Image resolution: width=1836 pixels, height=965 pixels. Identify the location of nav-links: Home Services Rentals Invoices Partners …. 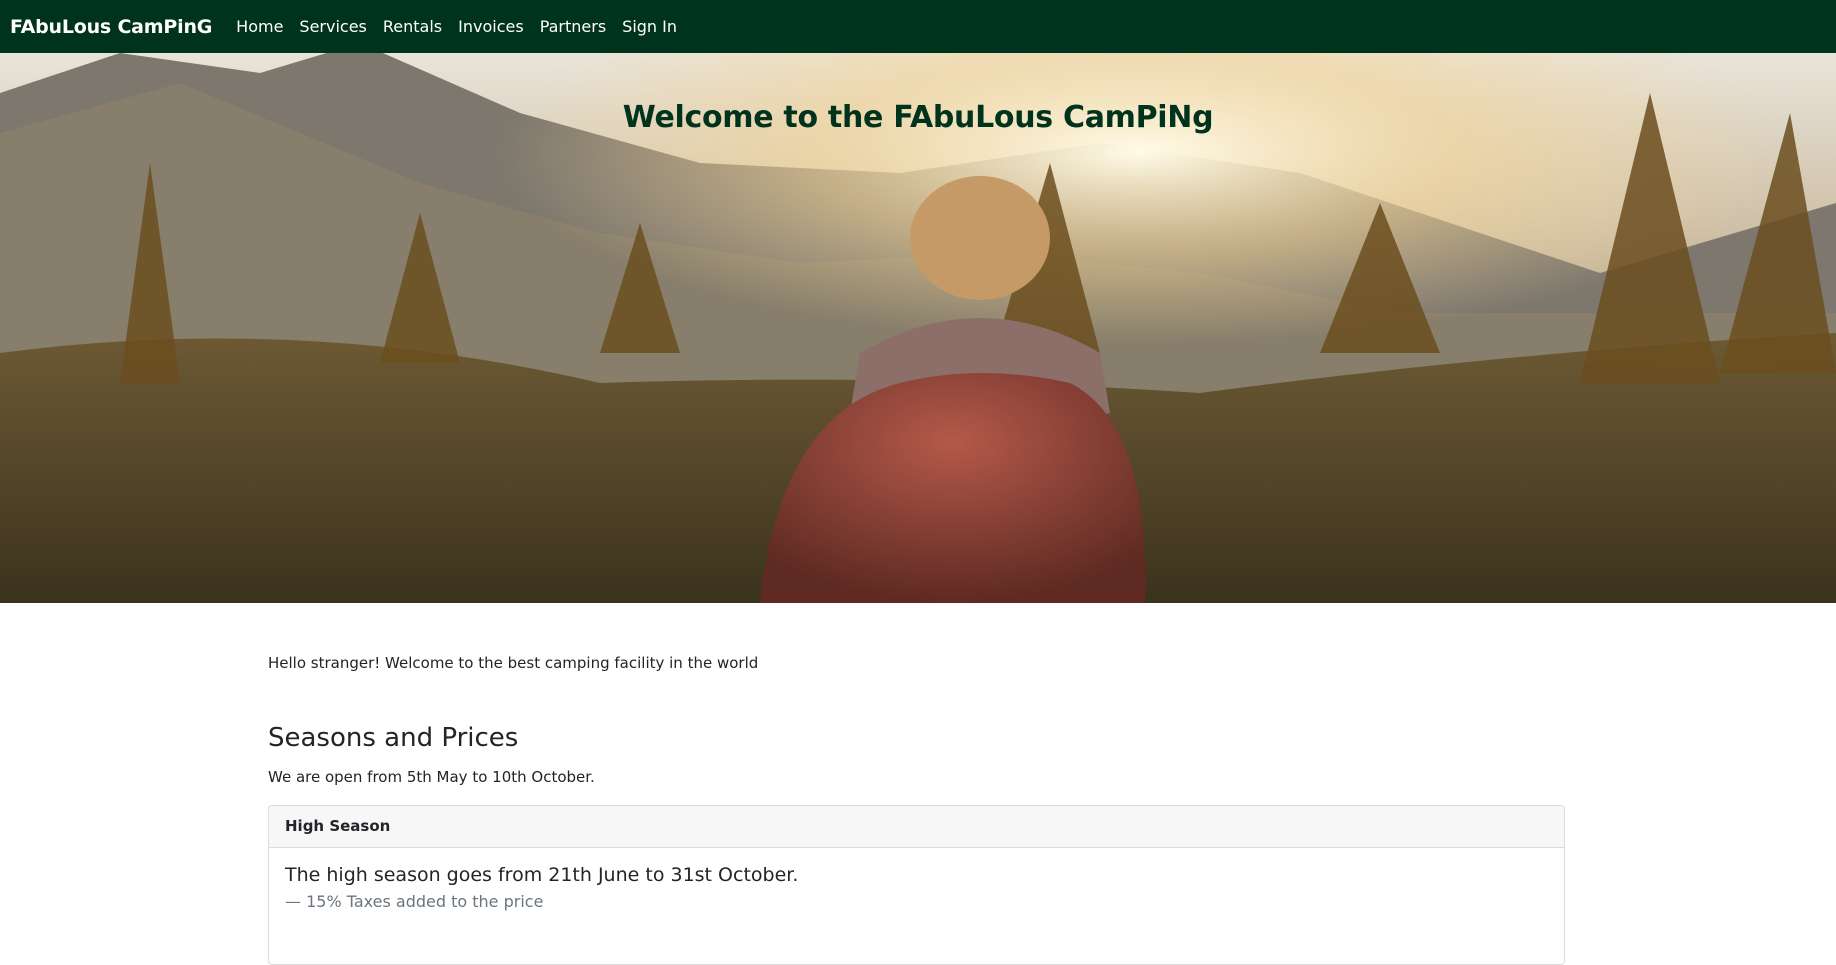
(464, 26).